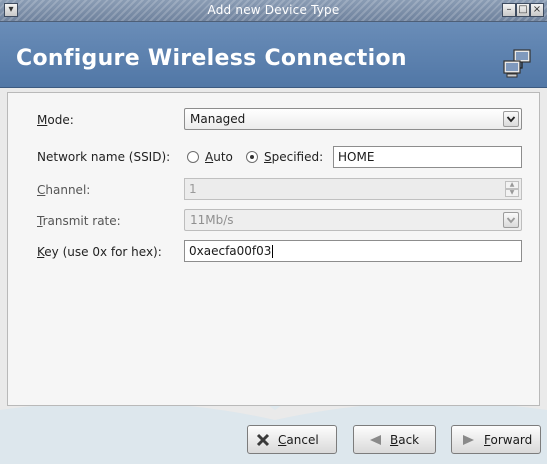 This screenshot has height=464, width=547. Describe the element at coordinates (353, 119) in the screenshot. I see `mode-select: Managed` at that location.